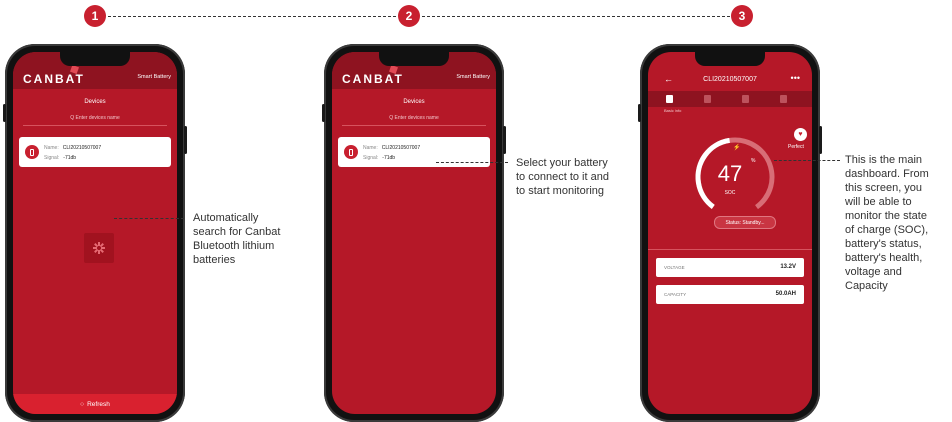  I want to click on capacity-value: 50.0AH, so click(785, 294).